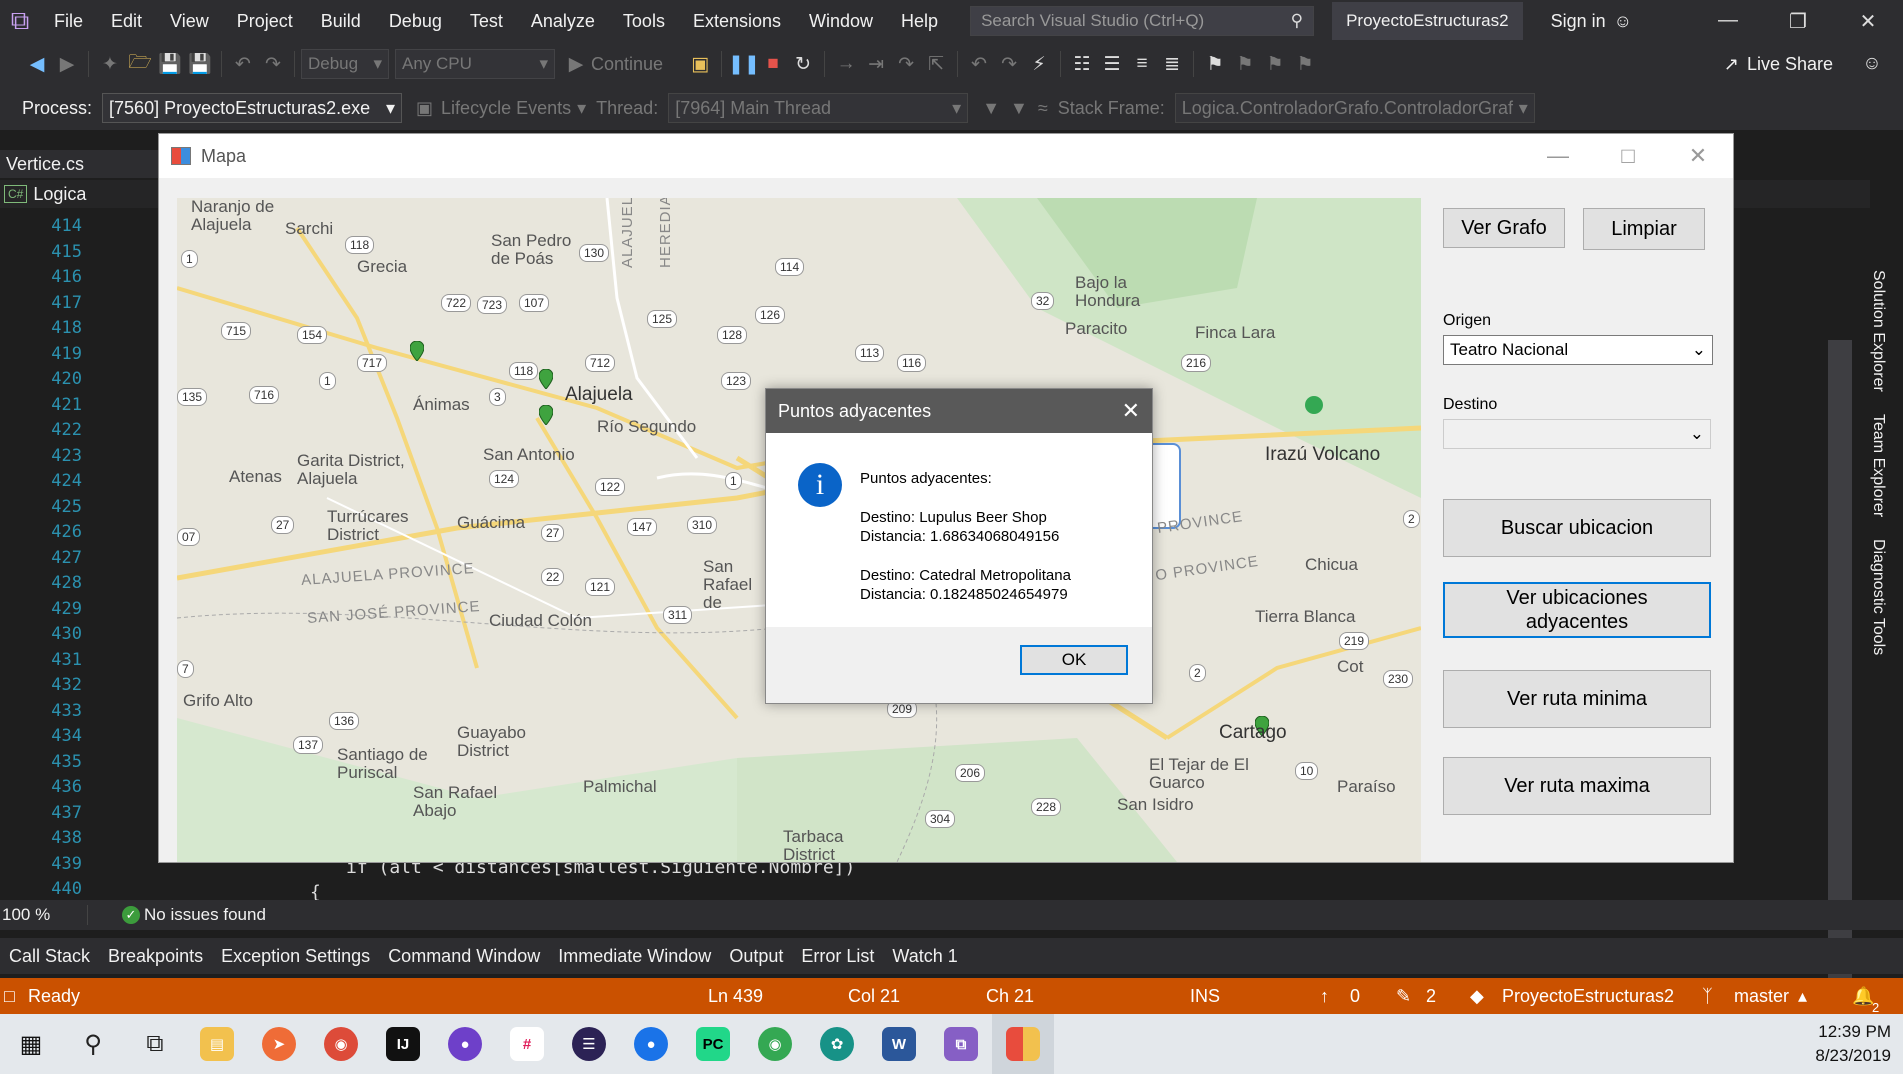 The width and height of the screenshot is (1903, 1074). Describe the element at coordinates (837, 1044) in the screenshot. I see `gitkraken-icon: ✿` at that location.